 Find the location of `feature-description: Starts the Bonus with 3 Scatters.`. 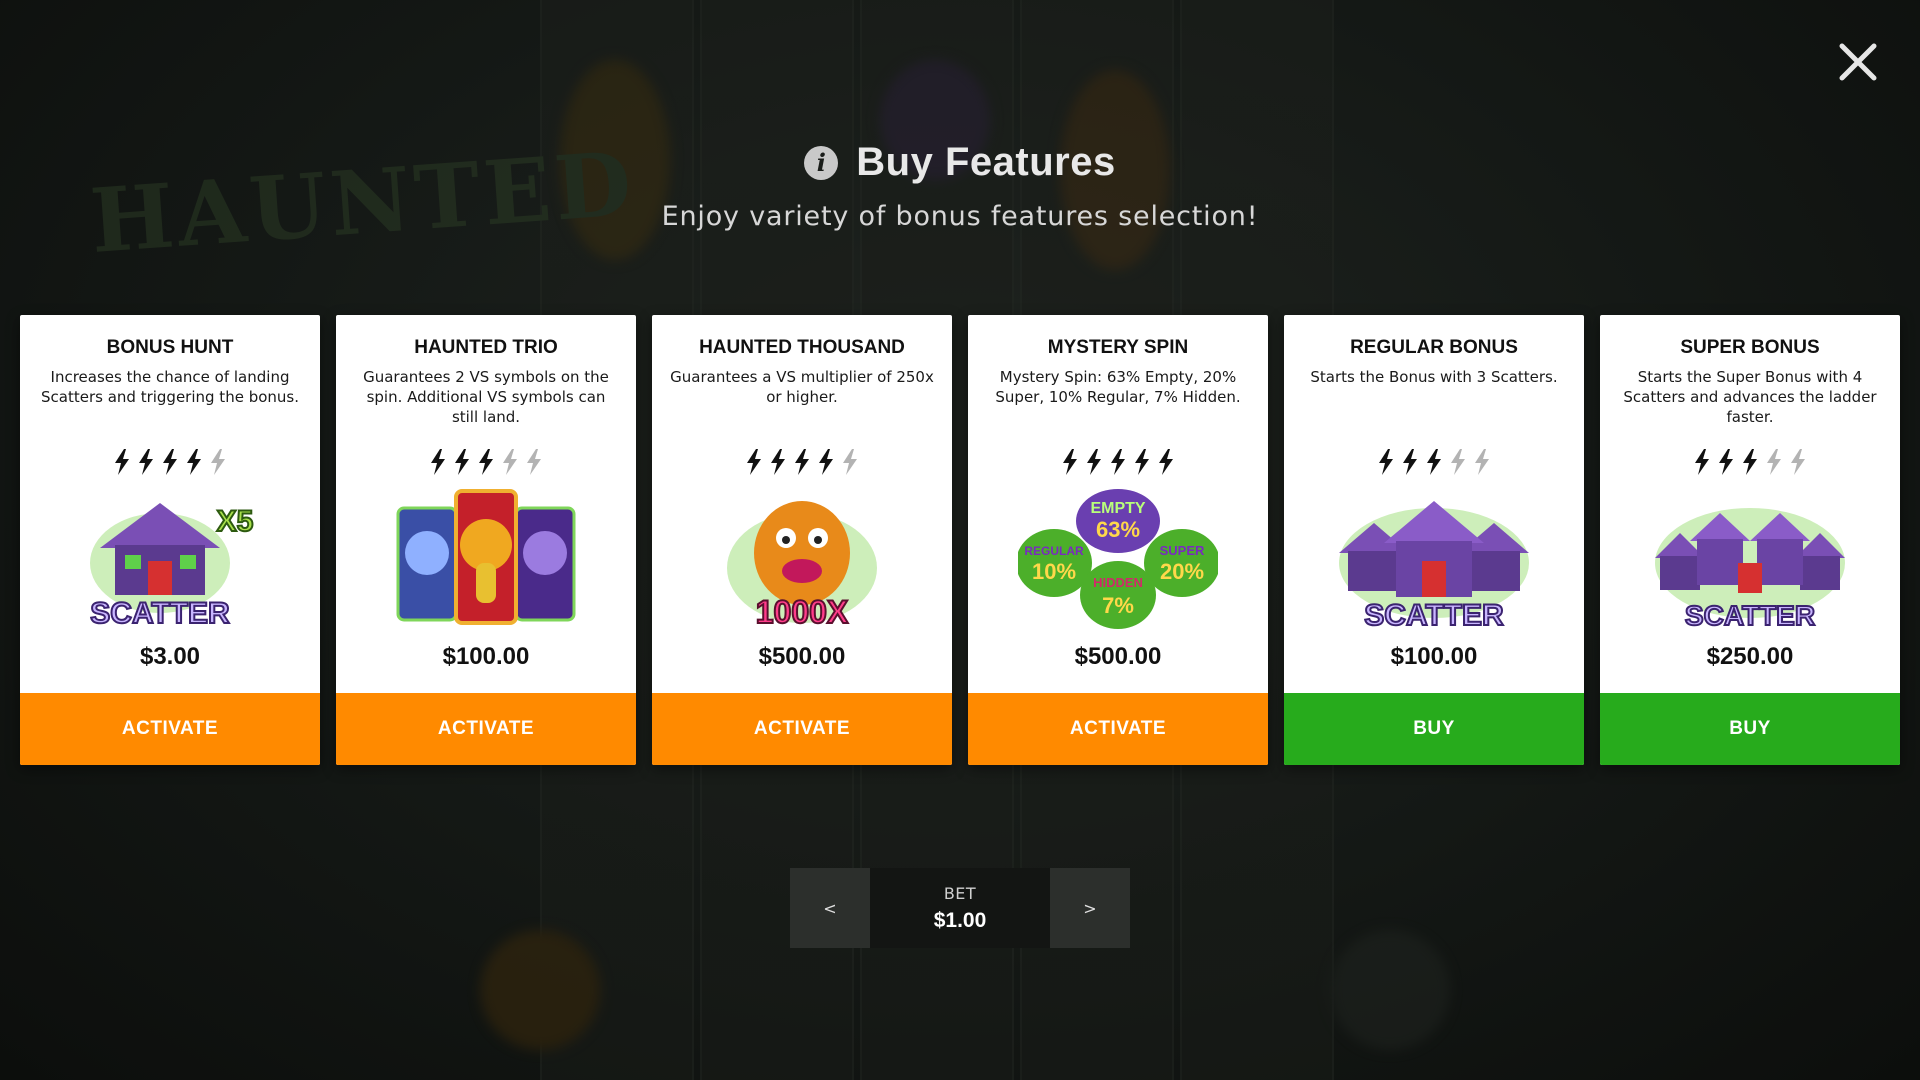

feature-description: Starts the Bonus with 3 Scatters. is located at coordinates (1434, 377).